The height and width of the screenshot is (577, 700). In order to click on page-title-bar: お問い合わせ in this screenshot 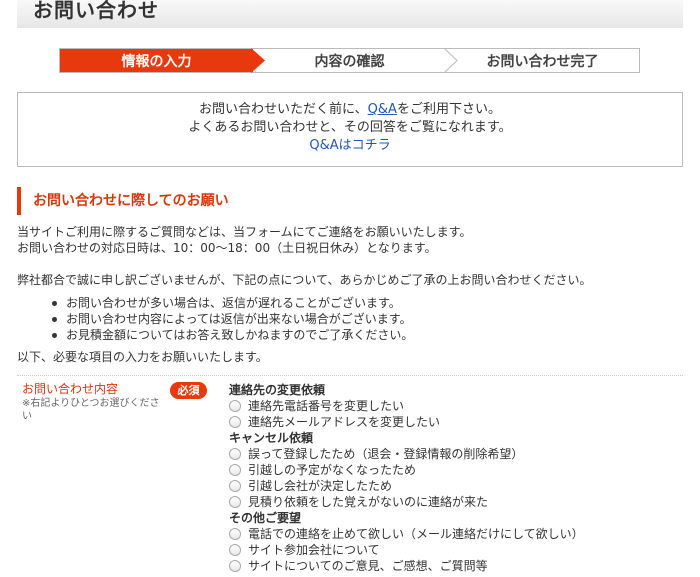, I will do `click(350, 14)`.